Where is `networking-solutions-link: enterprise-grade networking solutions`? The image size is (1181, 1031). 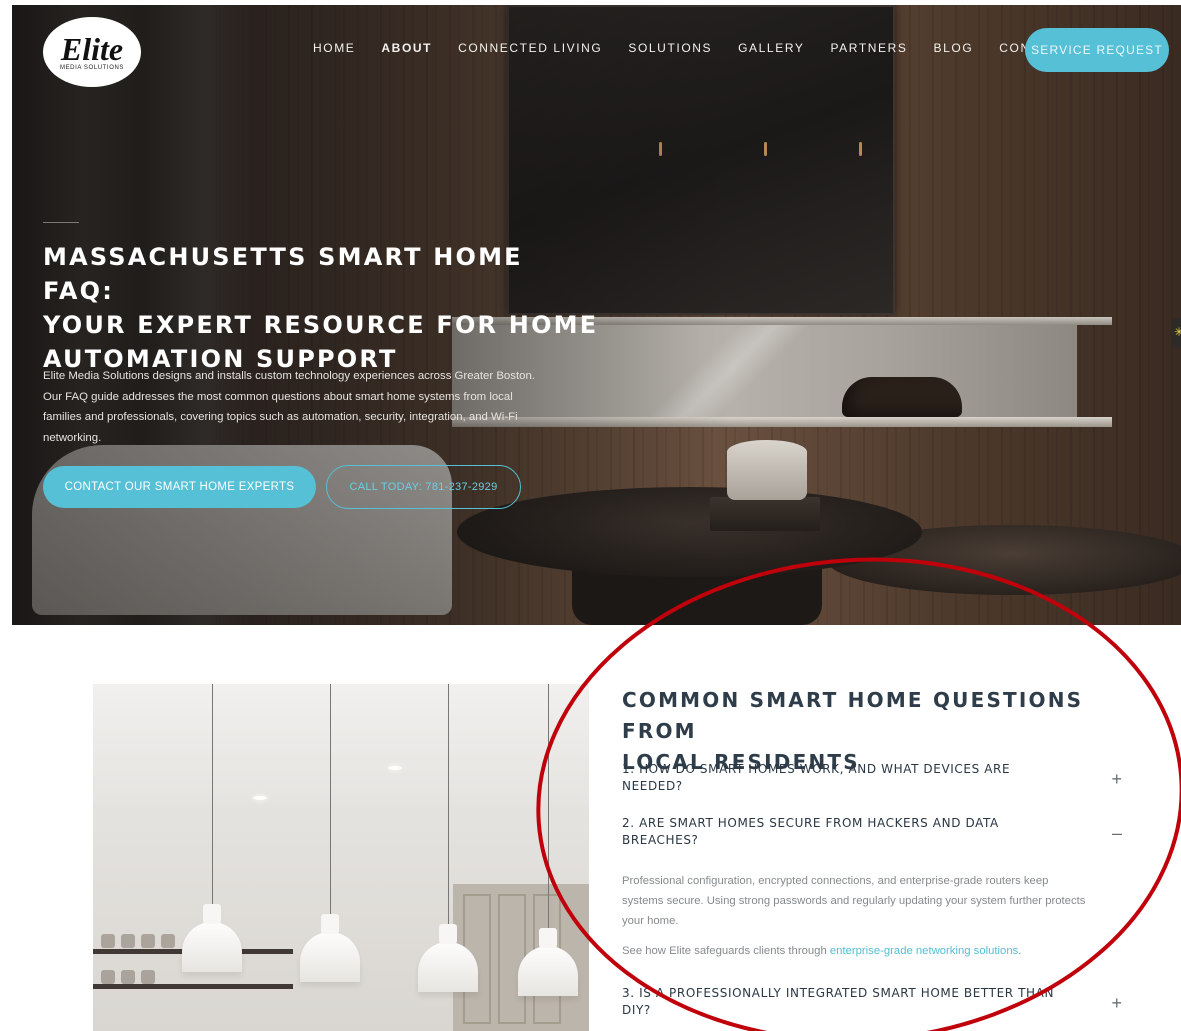 networking-solutions-link: enterprise-grade networking solutions is located at coordinates (924, 951).